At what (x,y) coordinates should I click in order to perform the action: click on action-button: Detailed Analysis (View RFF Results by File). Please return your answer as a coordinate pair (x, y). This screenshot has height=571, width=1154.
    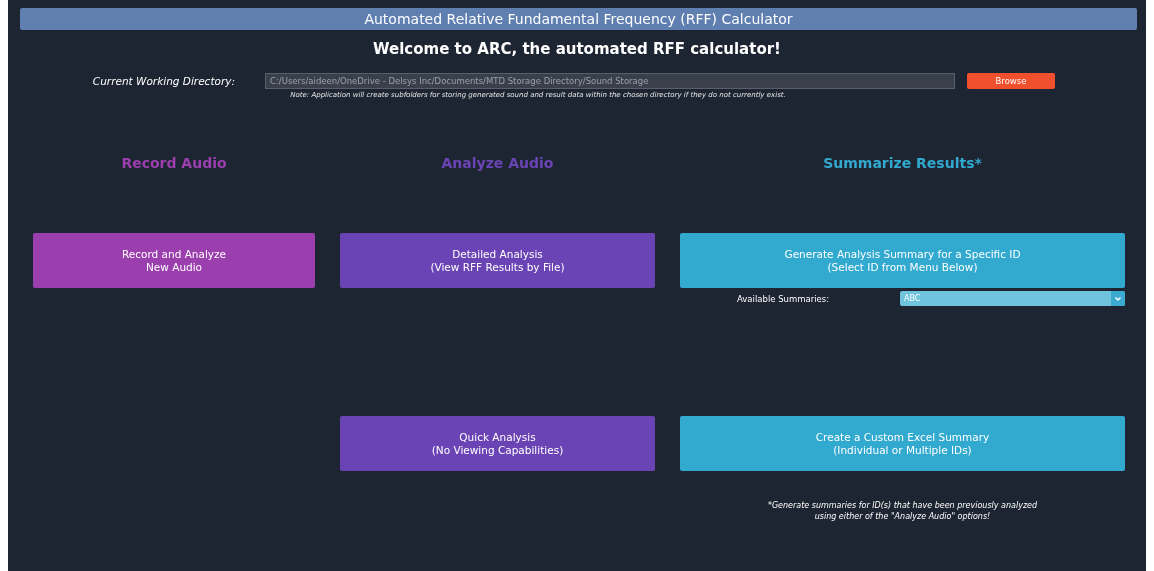
    Looking at the image, I should click on (497, 260).